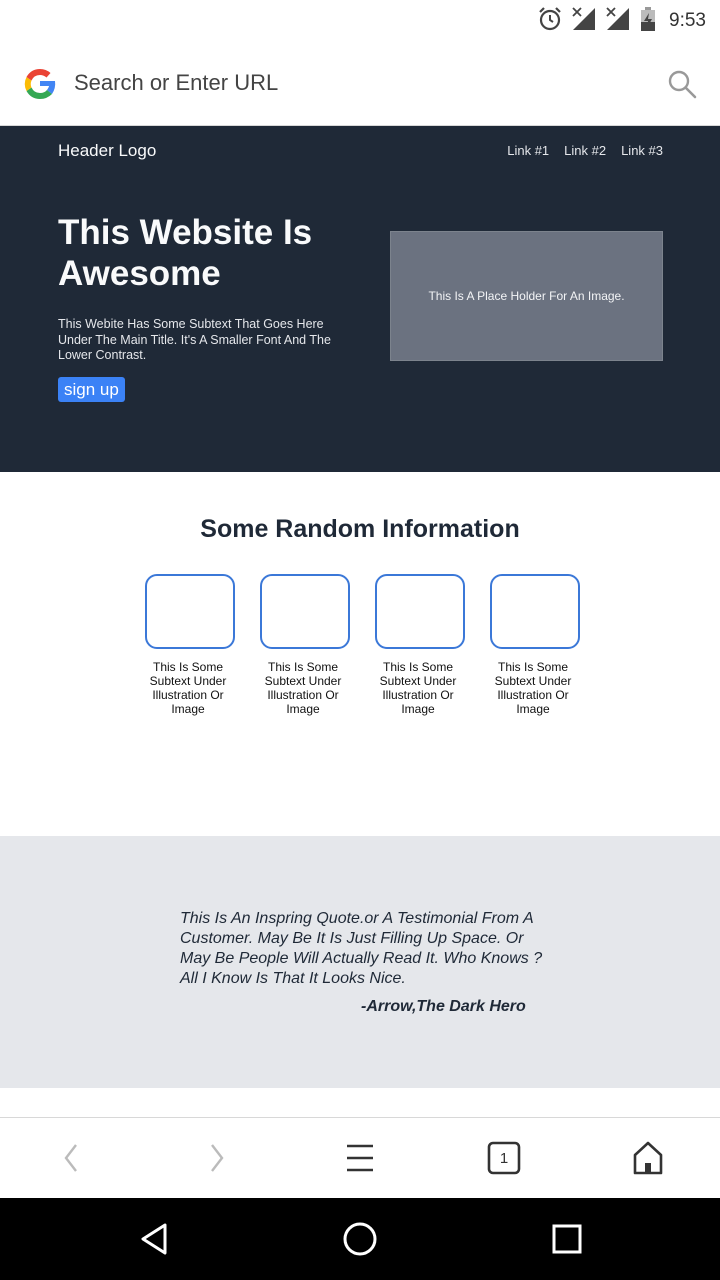 The image size is (720, 1280). What do you see at coordinates (176, 83) in the screenshot?
I see `url-input: Search or Enter URL` at bounding box center [176, 83].